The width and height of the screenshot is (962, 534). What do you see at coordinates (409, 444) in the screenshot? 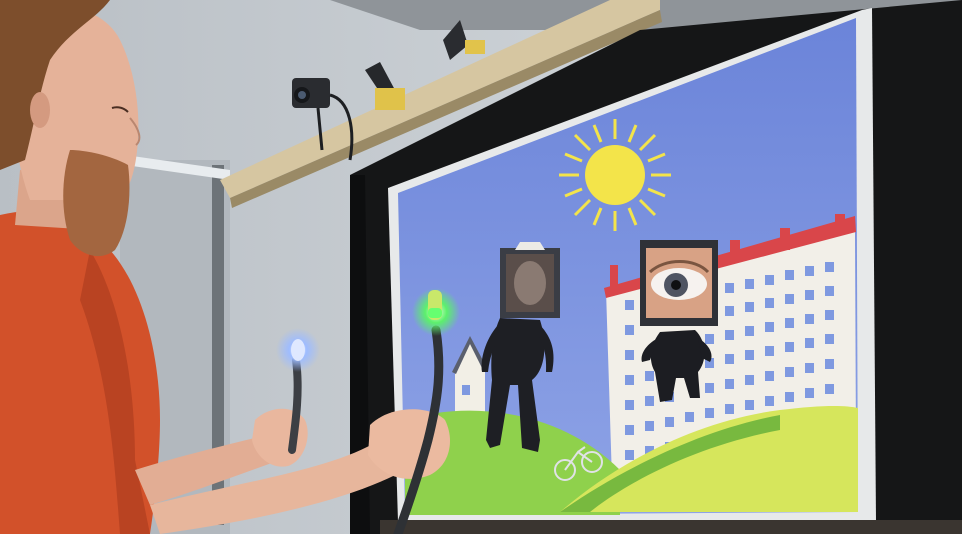
I see `hand-right` at bounding box center [409, 444].